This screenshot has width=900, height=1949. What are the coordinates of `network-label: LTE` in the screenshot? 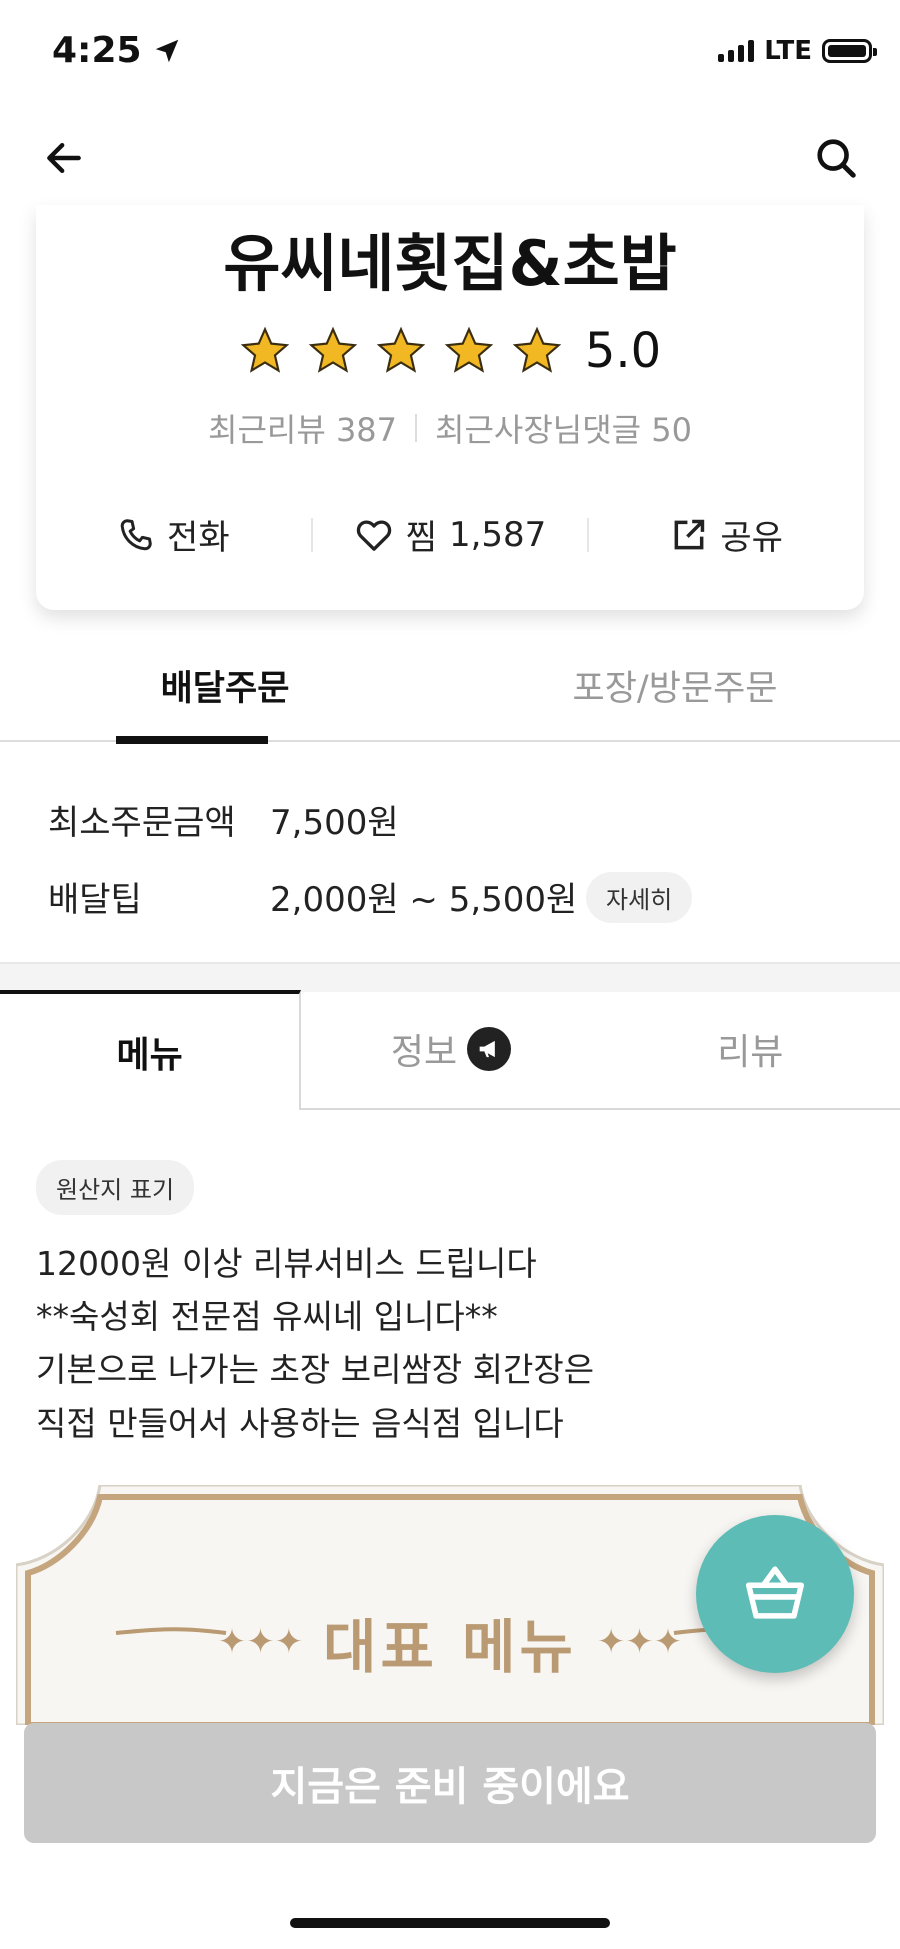 It's located at (788, 51).